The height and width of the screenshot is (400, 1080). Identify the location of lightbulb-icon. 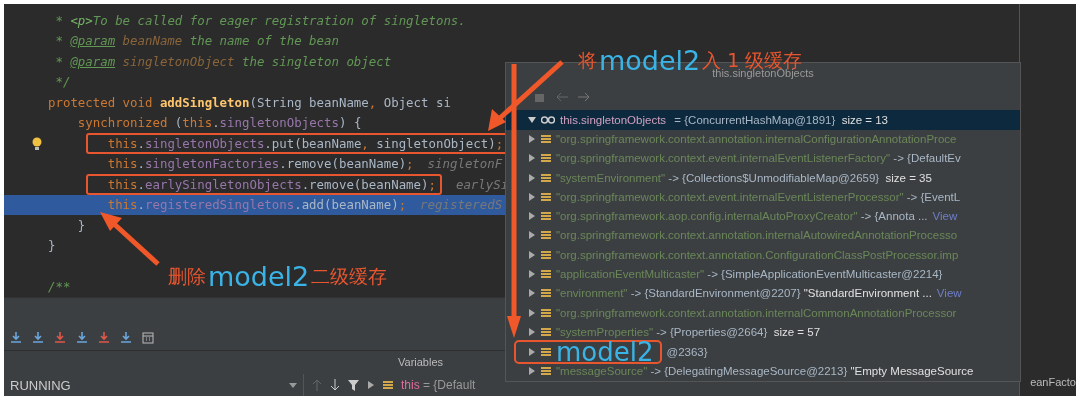
(37, 143).